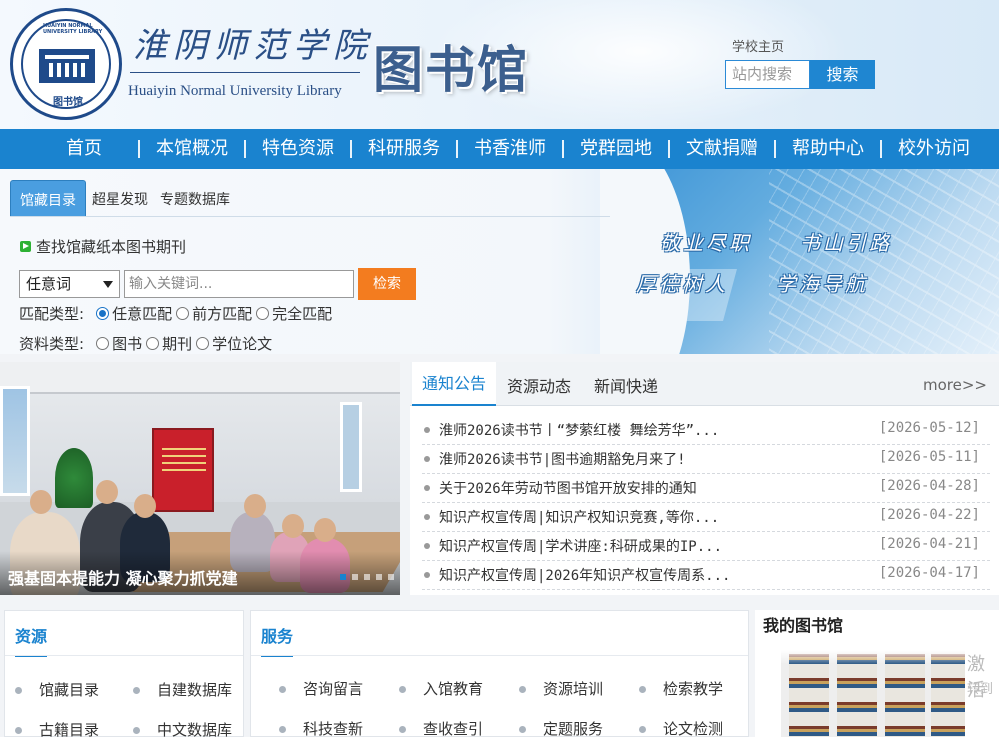 This screenshot has height=737, width=999. What do you see at coordinates (103, 343) in the screenshot?
I see `radio-books` at bounding box center [103, 343].